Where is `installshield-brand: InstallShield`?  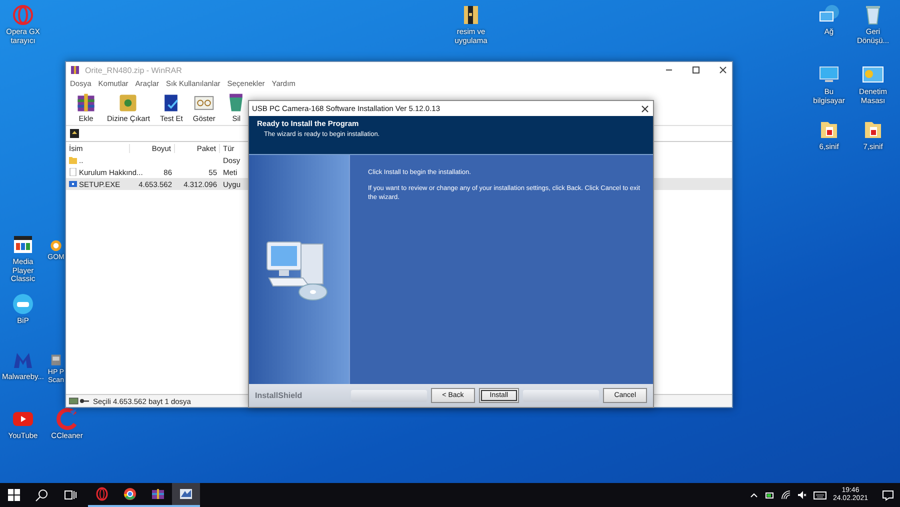
installshield-brand: InstallShield is located at coordinates (279, 395).